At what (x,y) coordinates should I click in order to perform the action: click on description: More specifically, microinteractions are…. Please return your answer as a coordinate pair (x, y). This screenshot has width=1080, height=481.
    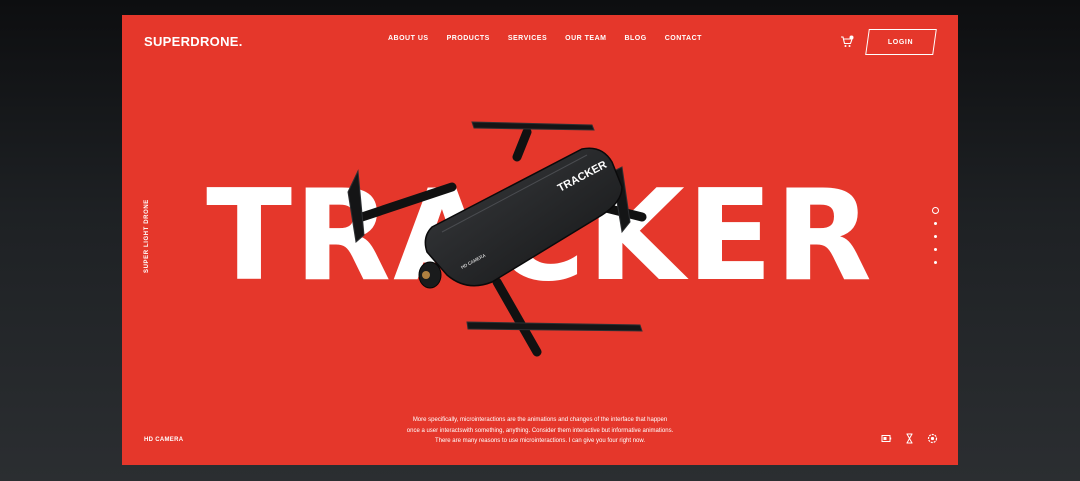
    Looking at the image, I should click on (540, 431).